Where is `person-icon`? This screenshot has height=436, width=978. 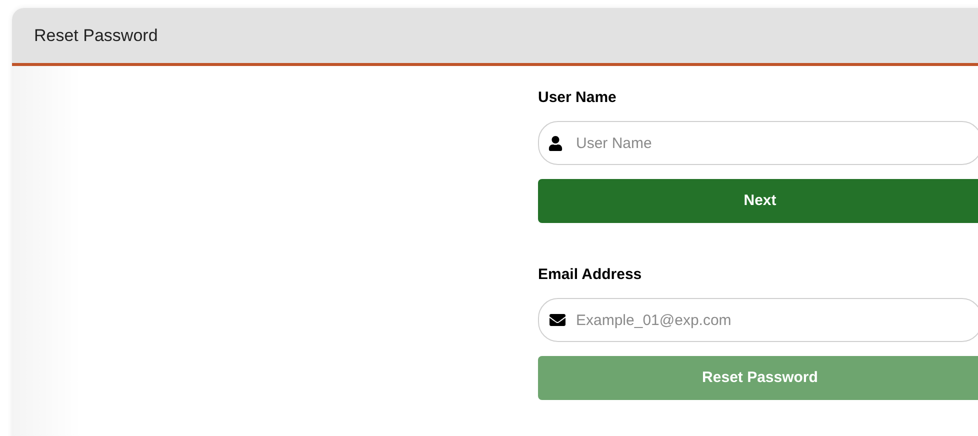
person-icon is located at coordinates (555, 143).